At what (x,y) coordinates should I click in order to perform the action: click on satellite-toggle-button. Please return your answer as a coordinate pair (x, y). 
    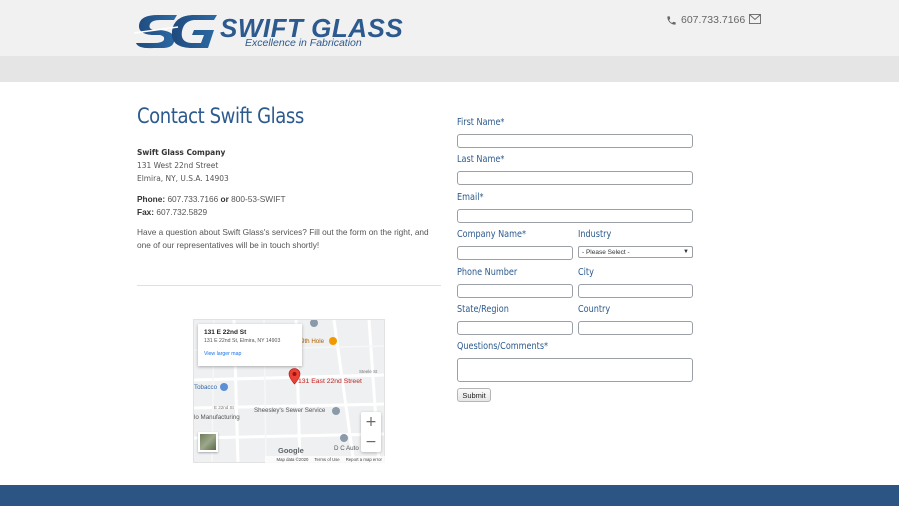
    Looking at the image, I should click on (208, 442).